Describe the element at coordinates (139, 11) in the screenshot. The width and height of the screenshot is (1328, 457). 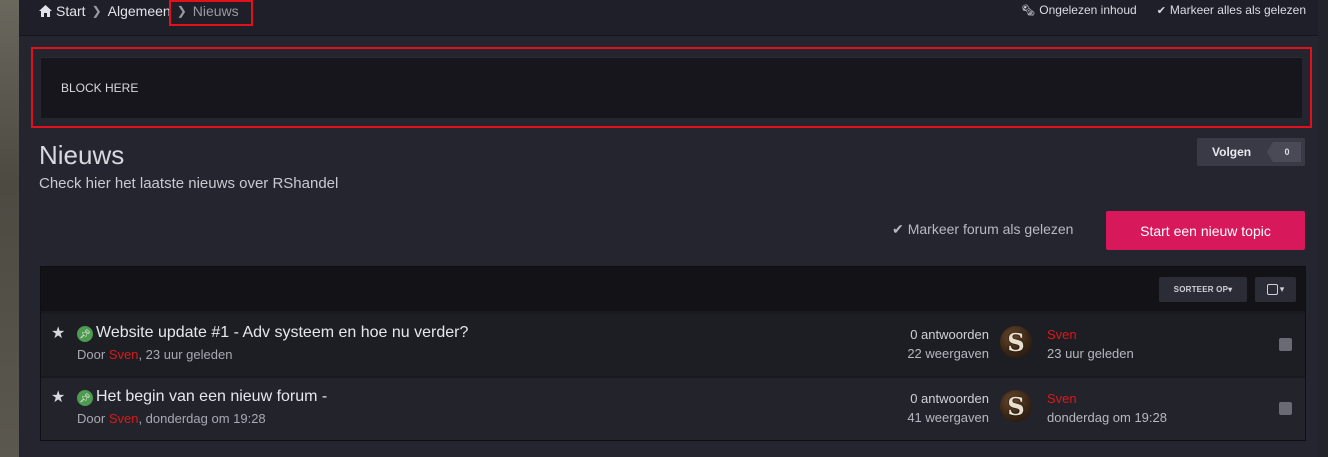
I see `breadcrumb-algemeen: Algemeen` at that location.